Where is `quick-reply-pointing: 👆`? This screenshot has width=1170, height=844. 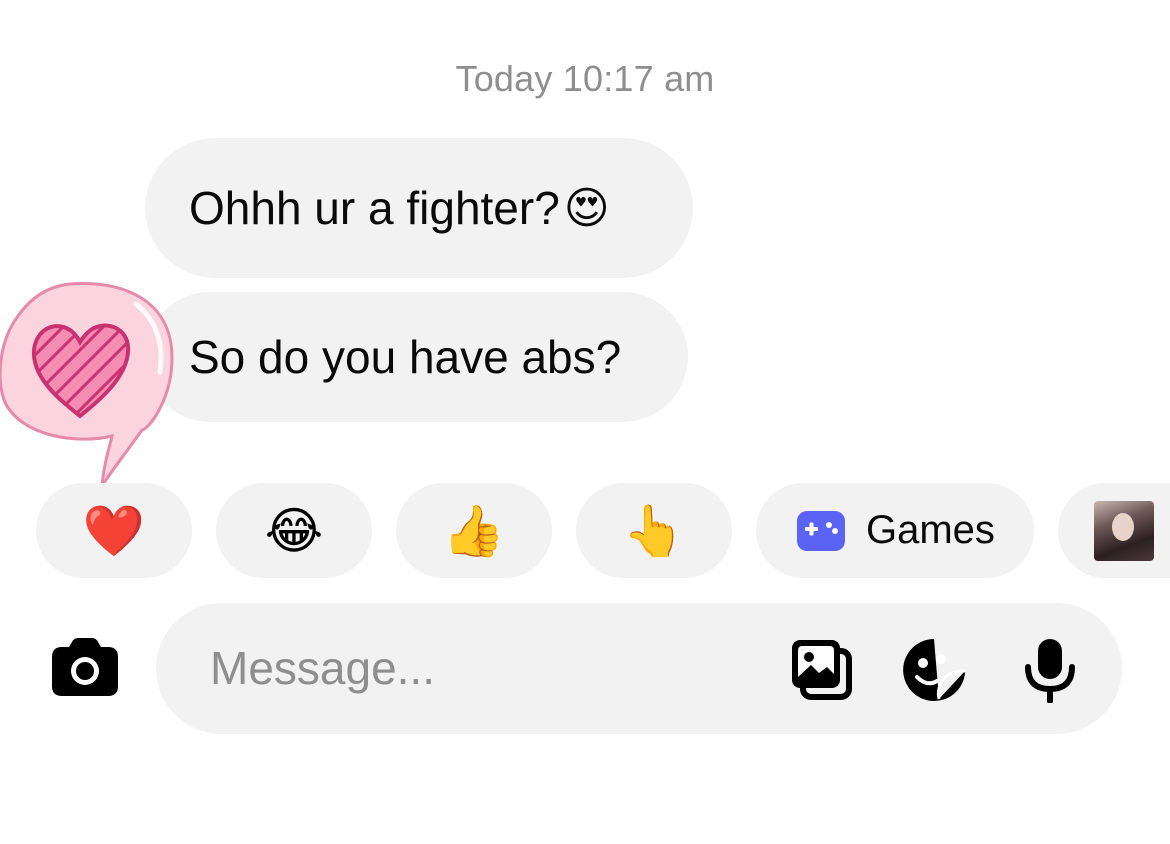
quick-reply-pointing: 👆 is located at coordinates (654, 530).